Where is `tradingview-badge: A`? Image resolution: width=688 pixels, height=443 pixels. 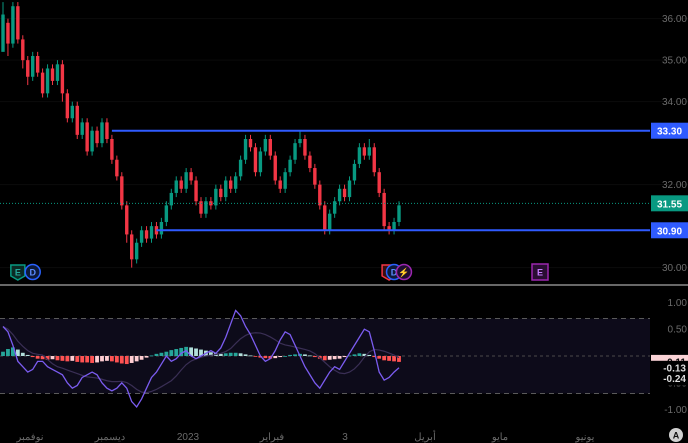
tradingview-badge: A is located at coordinates (676, 435).